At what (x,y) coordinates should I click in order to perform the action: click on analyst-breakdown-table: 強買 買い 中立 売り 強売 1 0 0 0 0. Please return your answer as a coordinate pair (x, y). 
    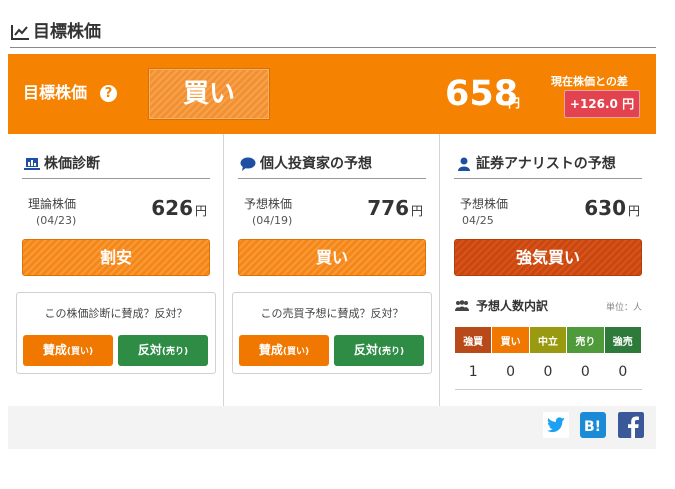
    Looking at the image, I should click on (548, 358).